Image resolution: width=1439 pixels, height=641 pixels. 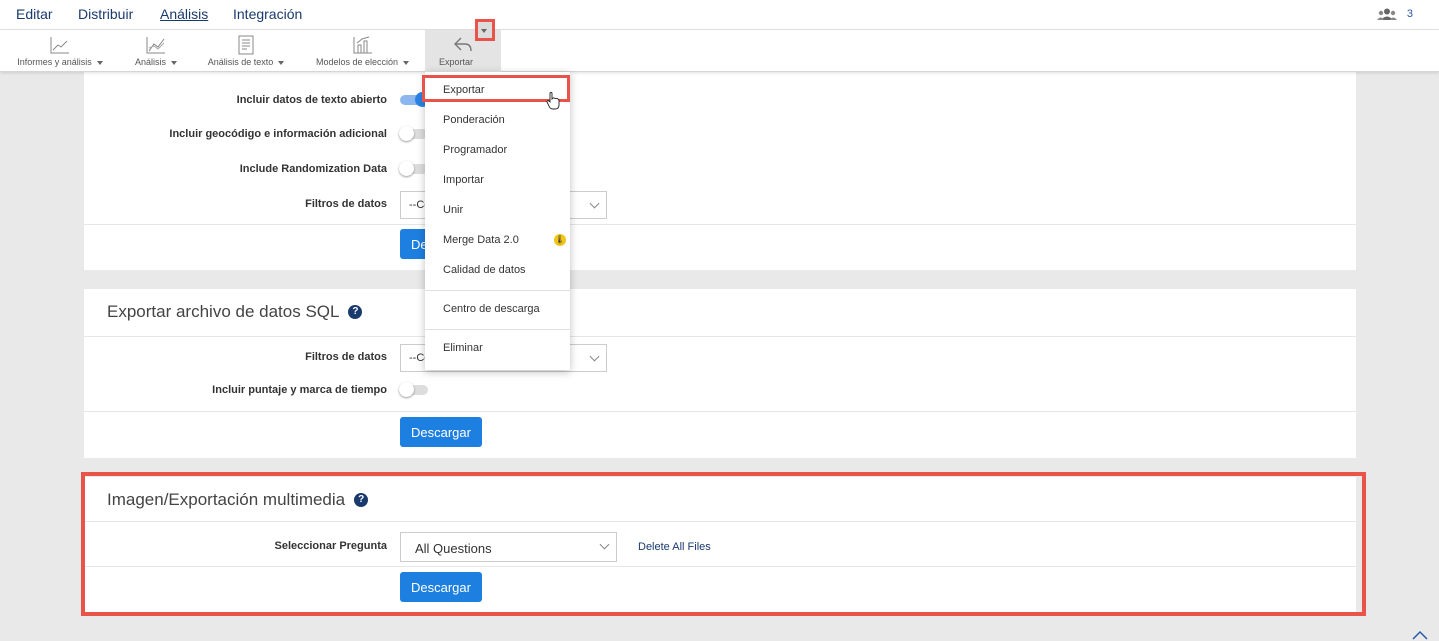 What do you see at coordinates (497, 310) in the screenshot?
I see `menu-item-centro-descarga: Centro de descarga` at bounding box center [497, 310].